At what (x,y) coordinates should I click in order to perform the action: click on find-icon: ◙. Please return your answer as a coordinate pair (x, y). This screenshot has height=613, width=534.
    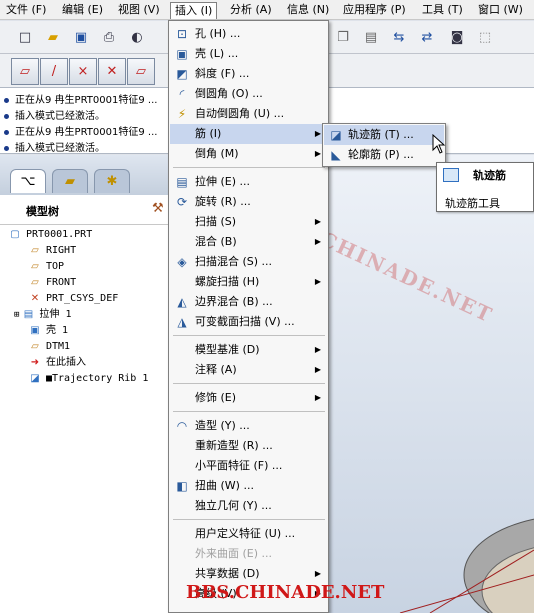
    Looking at the image, I should click on (457, 37).